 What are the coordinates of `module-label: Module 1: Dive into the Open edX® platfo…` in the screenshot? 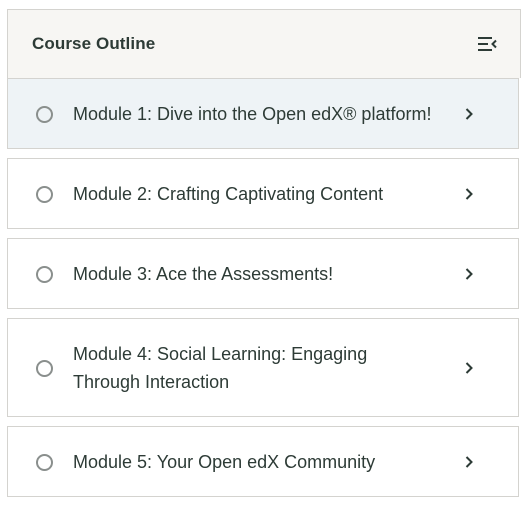 It's located at (252, 114).